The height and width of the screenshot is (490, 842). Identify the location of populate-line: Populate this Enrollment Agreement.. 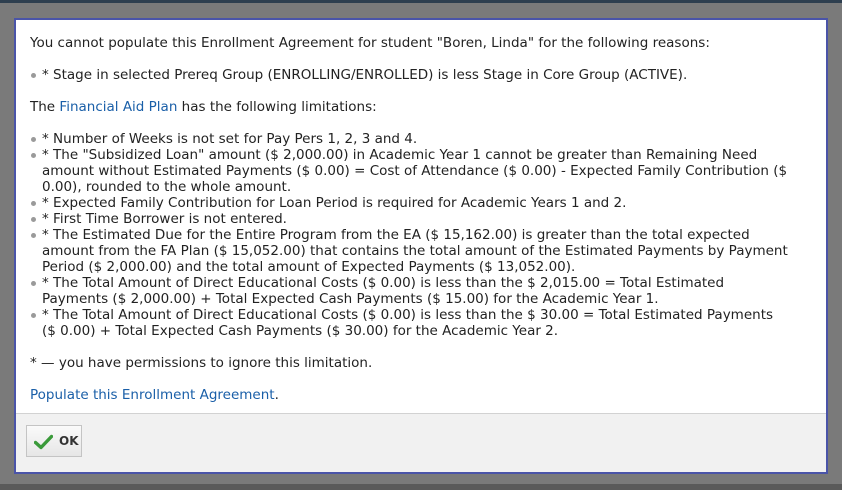
(154, 395).